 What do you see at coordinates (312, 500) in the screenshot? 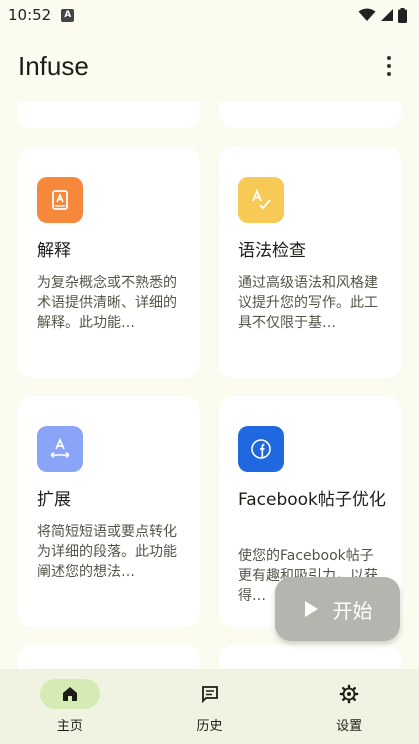
I see `card-title: Facebook帖子优化` at bounding box center [312, 500].